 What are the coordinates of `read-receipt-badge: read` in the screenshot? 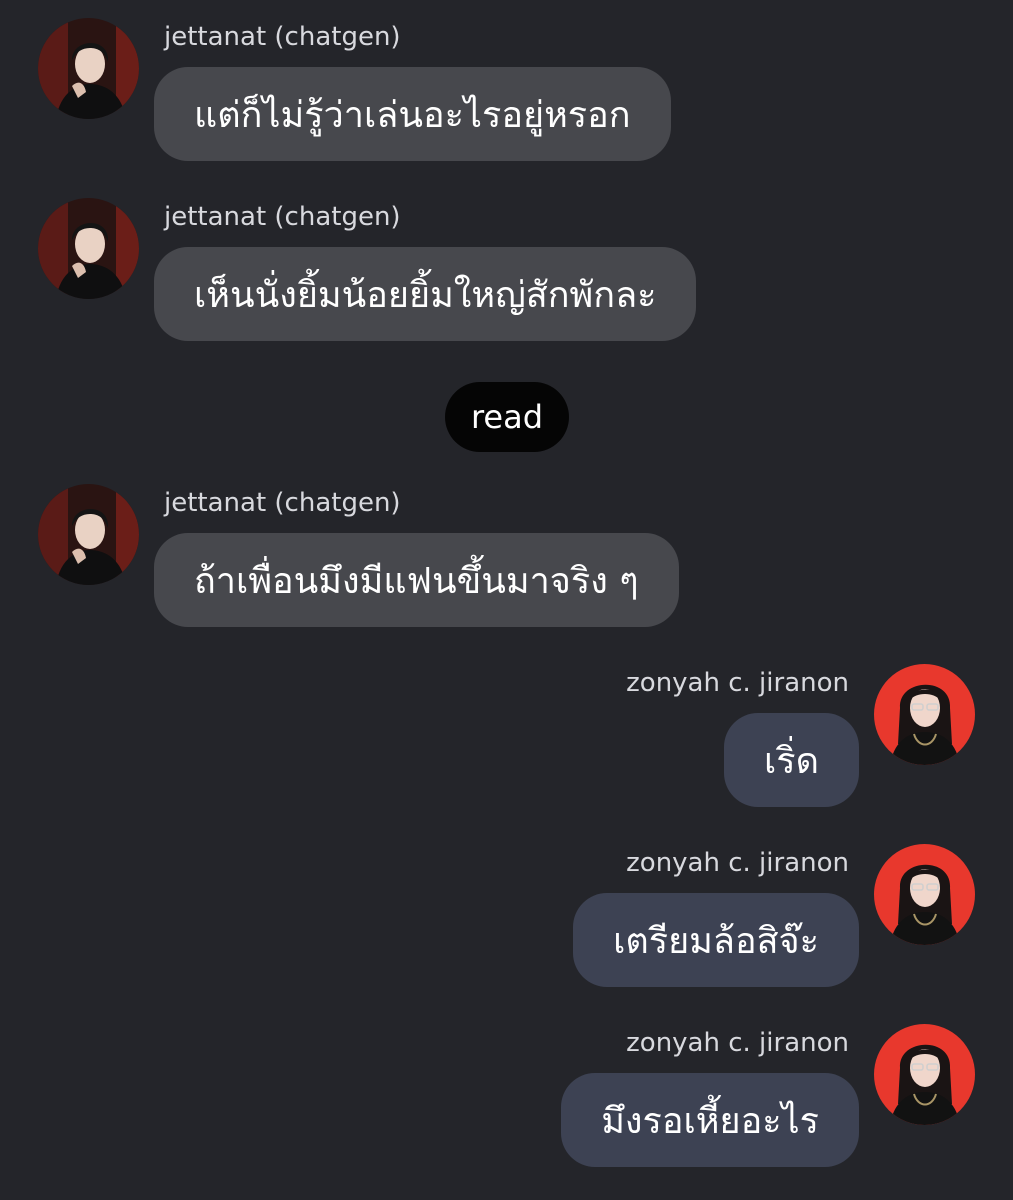 It's located at (507, 417).